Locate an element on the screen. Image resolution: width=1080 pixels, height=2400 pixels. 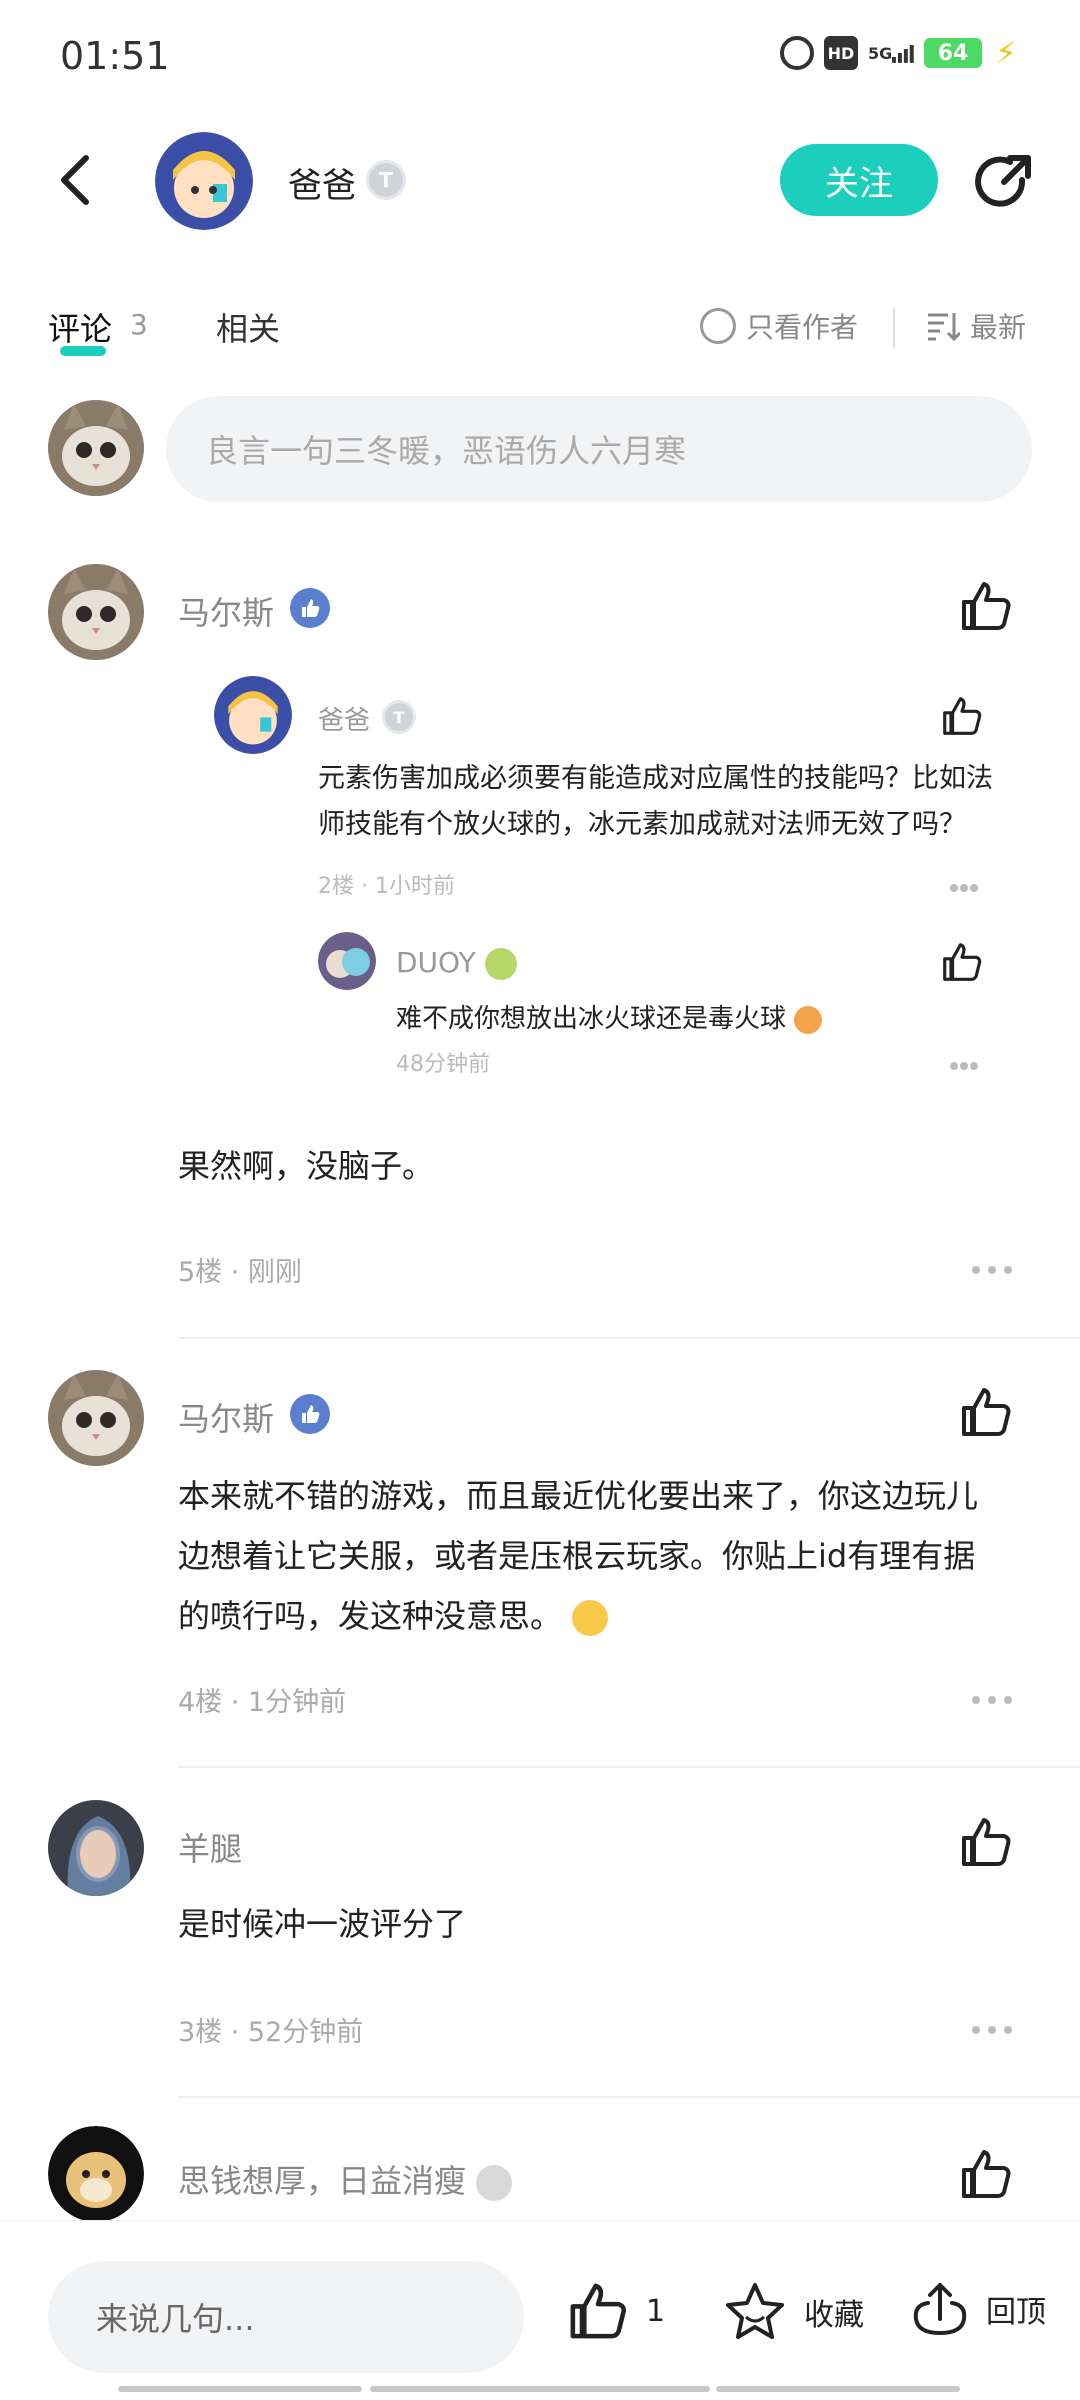
comment-line-last: 的喷行吗，发这种没意思。 is located at coordinates (608, 1616).